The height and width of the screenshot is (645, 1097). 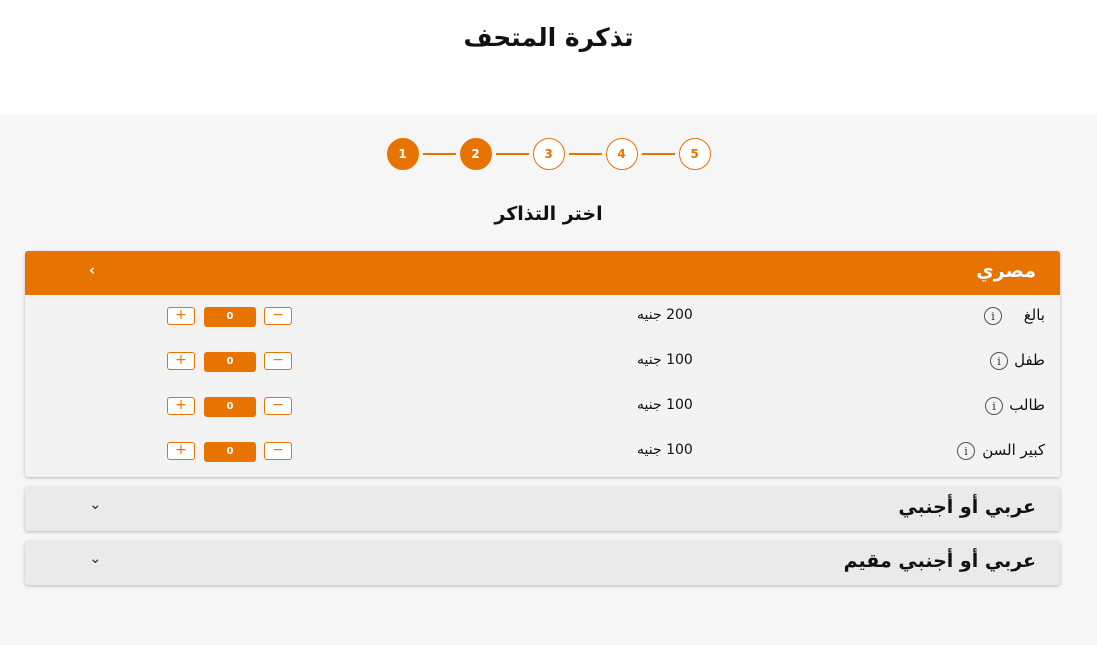 What do you see at coordinates (542, 273) in the screenshot?
I see `category-egyptian-header: مصري ‹` at bounding box center [542, 273].